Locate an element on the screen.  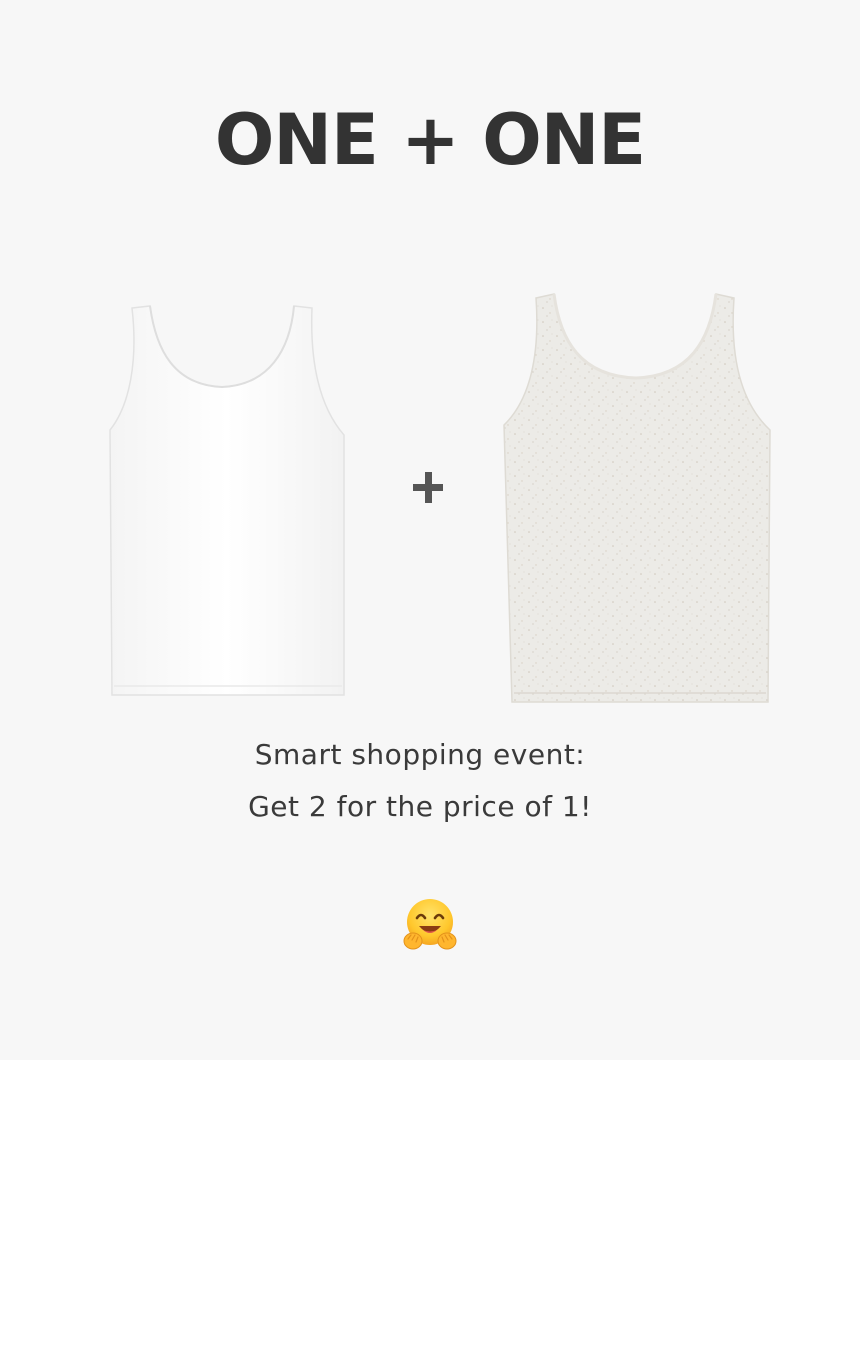
hugging-face-icon is located at coordinates (430, 925).